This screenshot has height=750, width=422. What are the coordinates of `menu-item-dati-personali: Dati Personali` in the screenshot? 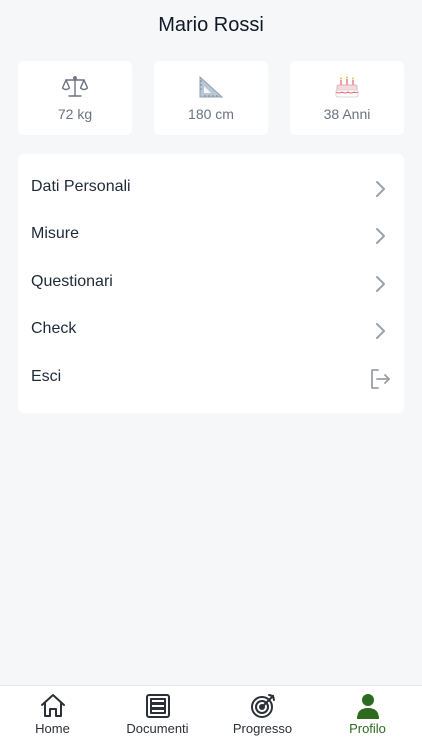 It's located at (211, 188).